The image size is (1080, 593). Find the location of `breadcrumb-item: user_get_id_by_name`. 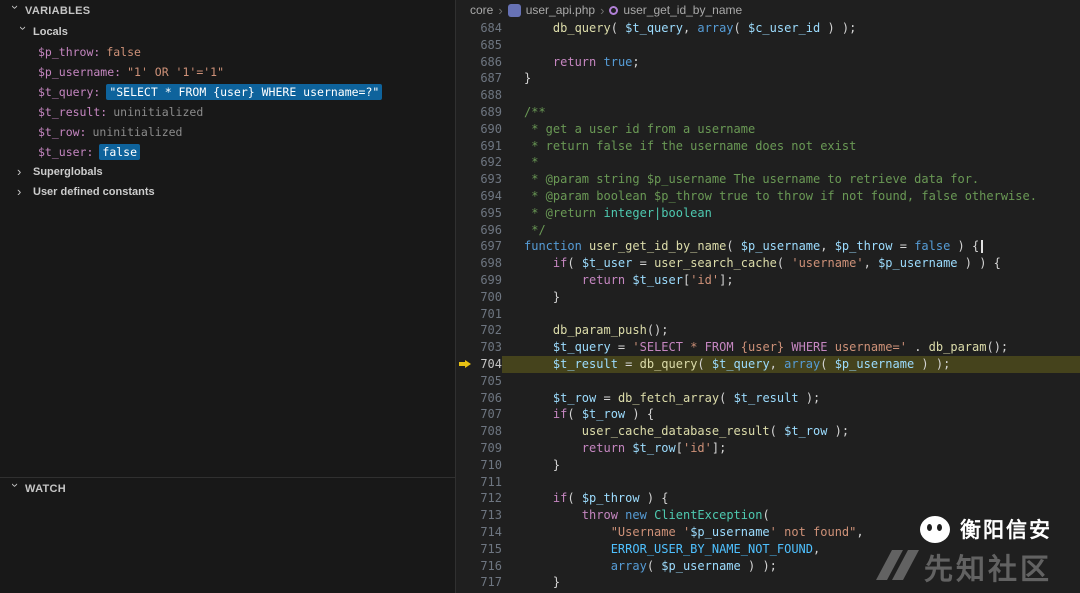

breadcrumb-item: user_get_id_by_name is located at coordinates (675, 10).